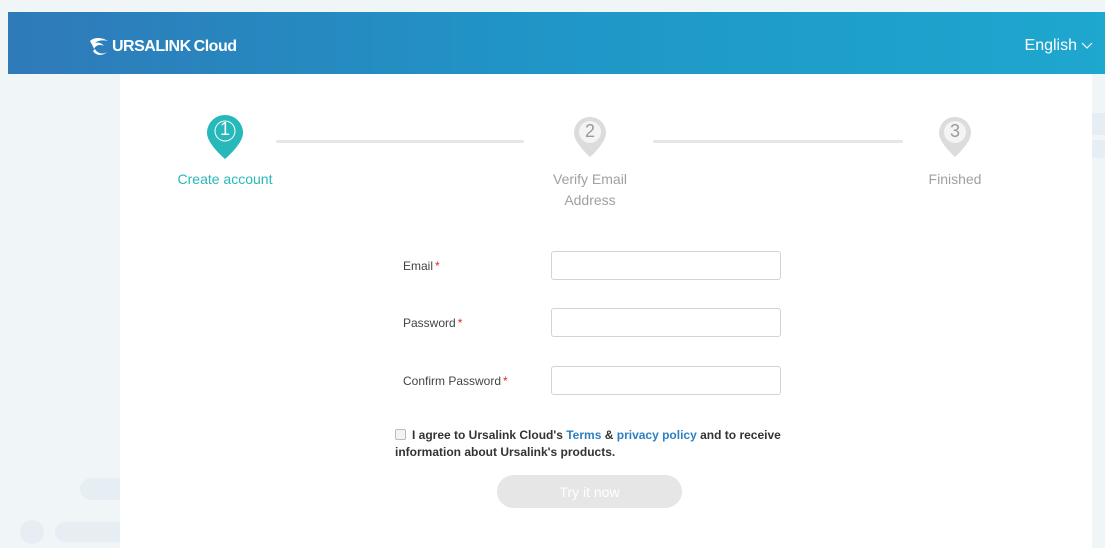 The image size is (1105, 548). Describe the element at coordinates (1087, 45) in the screenshot. I see `chevron-down-icon` at that location.